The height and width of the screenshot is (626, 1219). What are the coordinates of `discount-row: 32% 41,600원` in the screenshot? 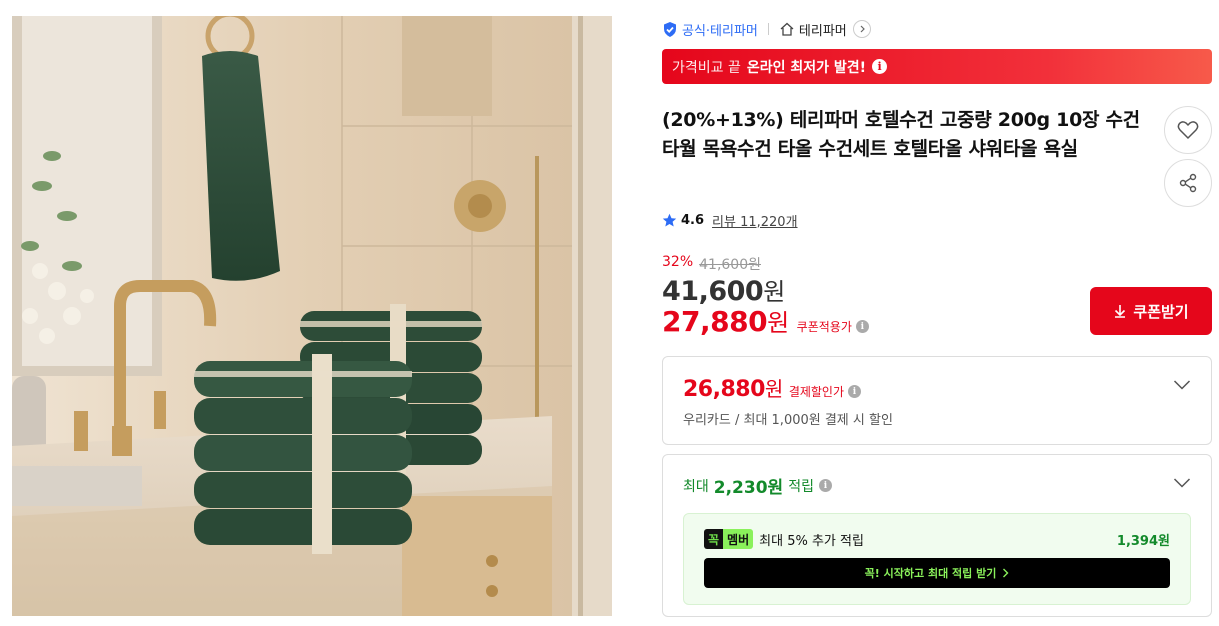 It's located at (711, 264).